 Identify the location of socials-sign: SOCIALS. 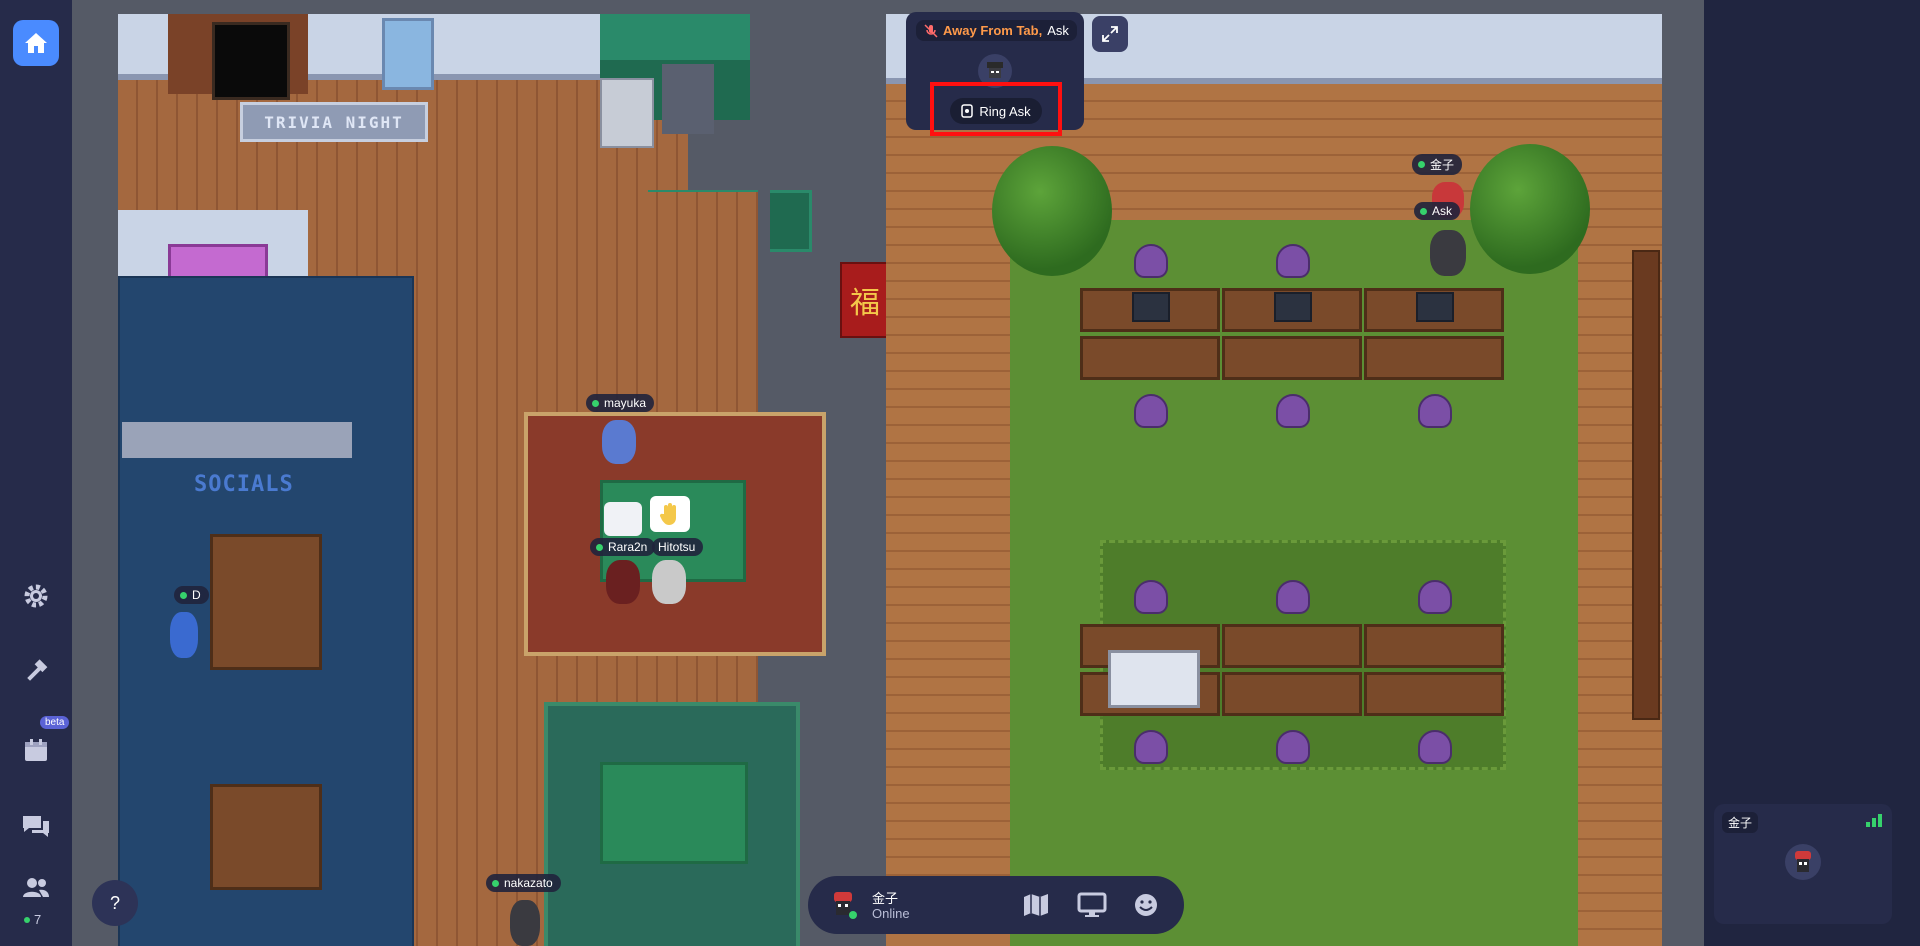
(244, 484).